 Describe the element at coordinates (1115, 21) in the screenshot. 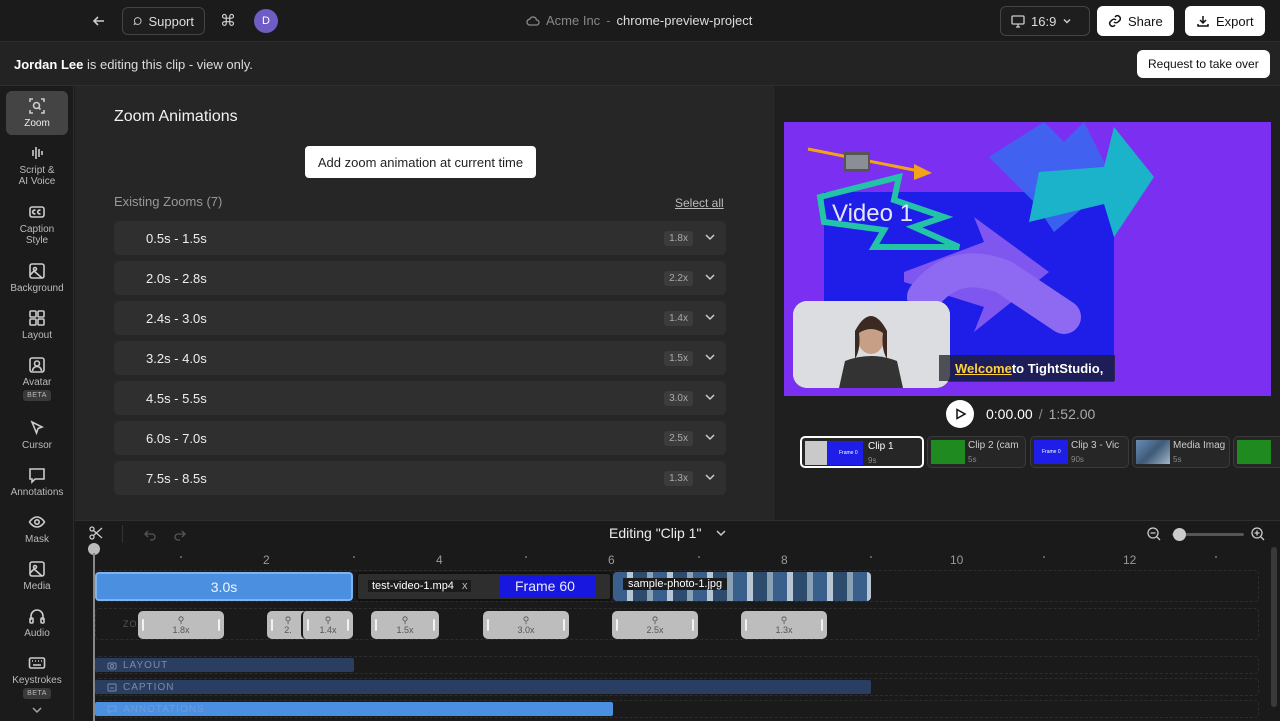

I see `link-icon` at that location.